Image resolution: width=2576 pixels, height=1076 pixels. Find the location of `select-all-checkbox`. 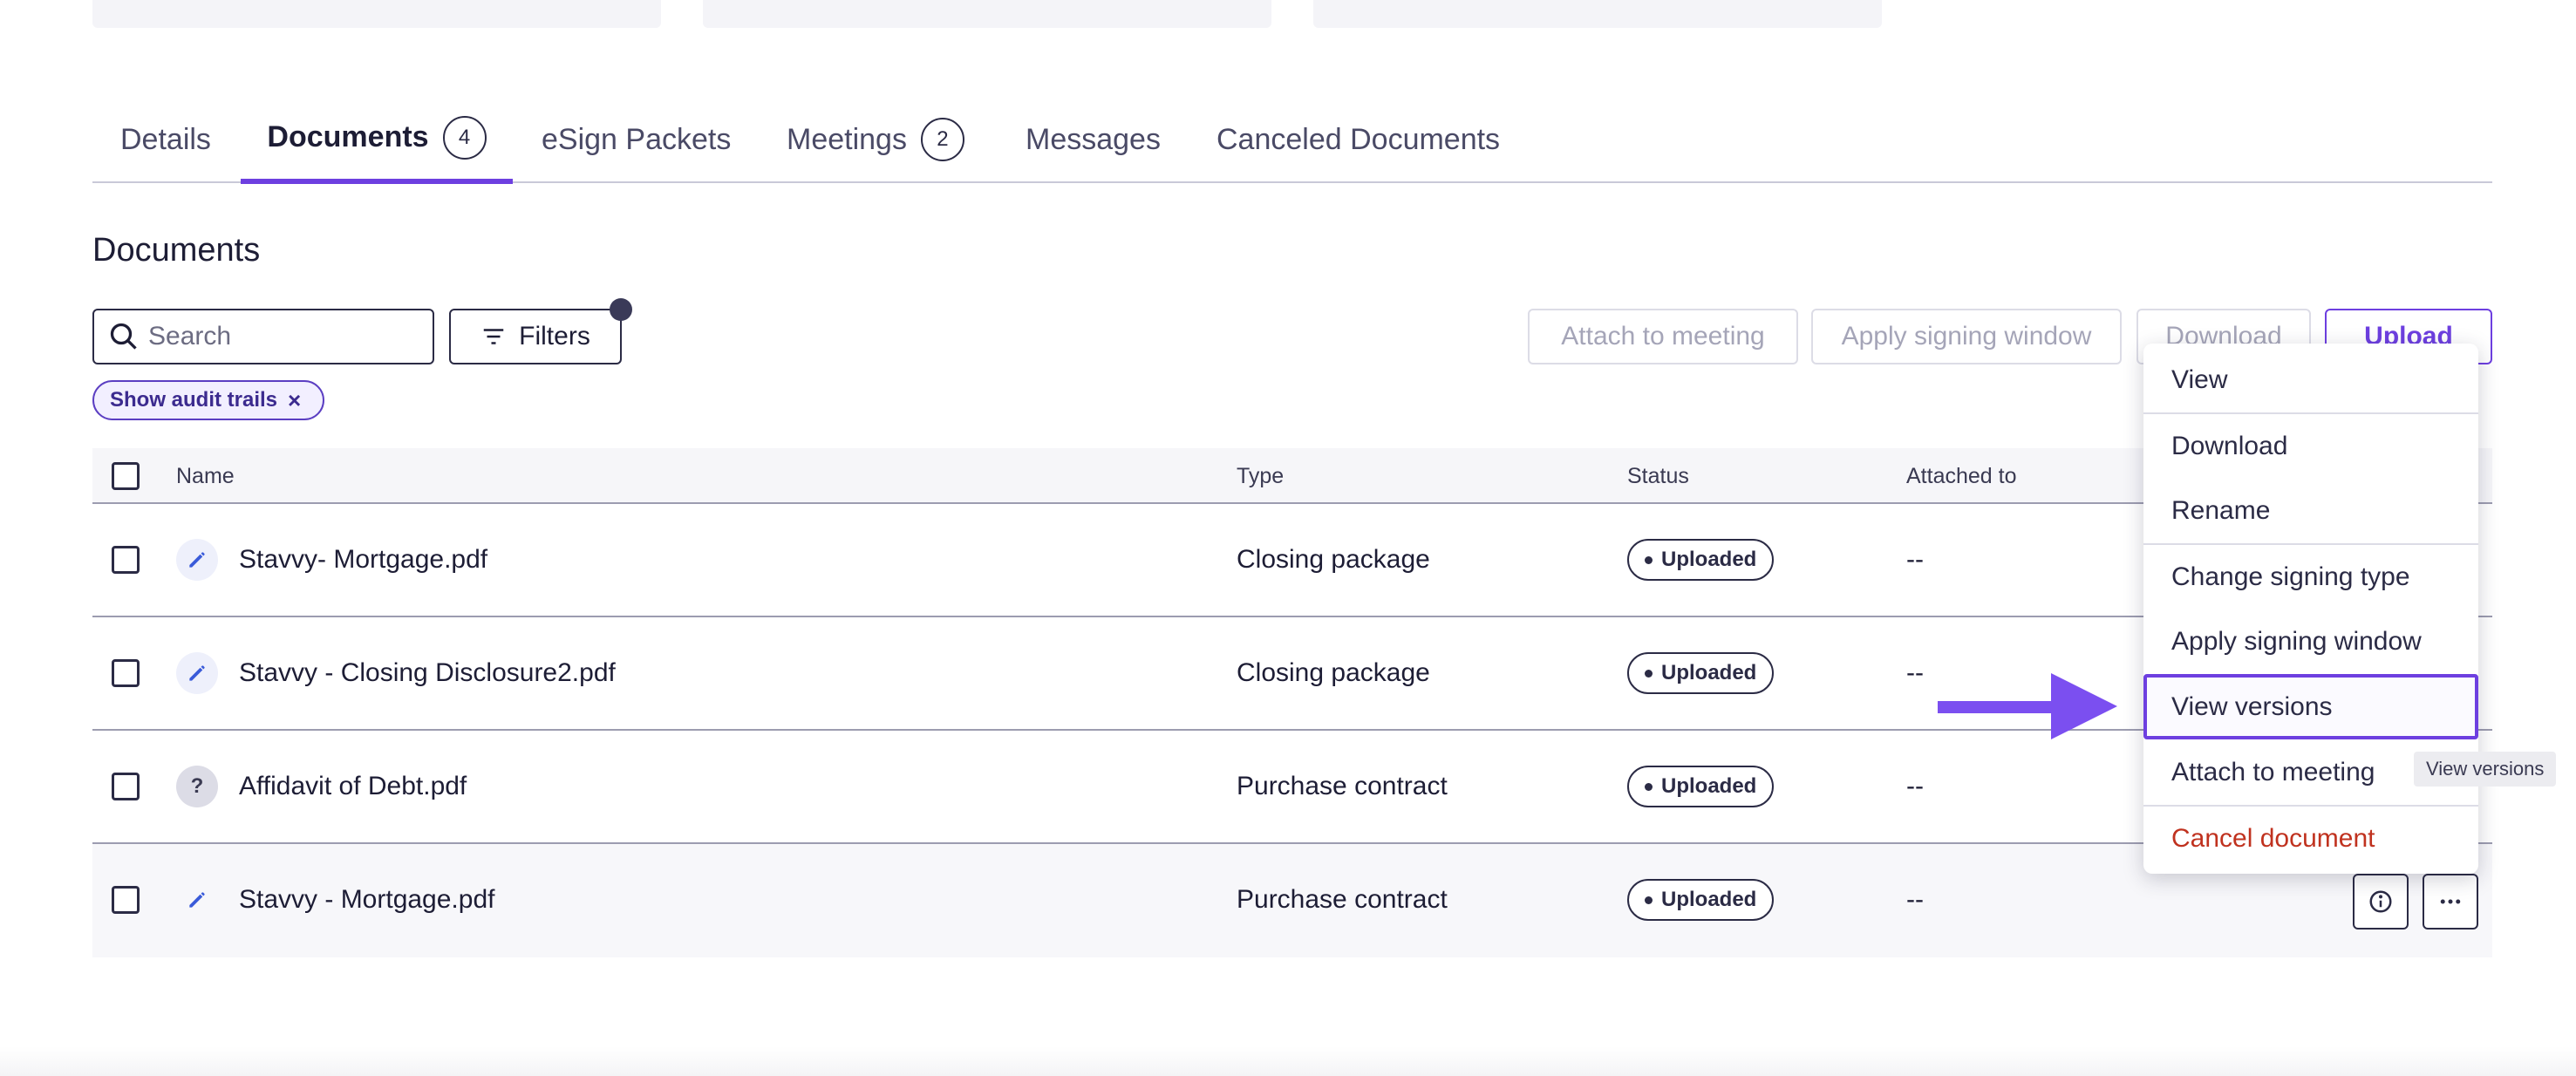

select-all-checkbox is located at coordinates (126, 476).